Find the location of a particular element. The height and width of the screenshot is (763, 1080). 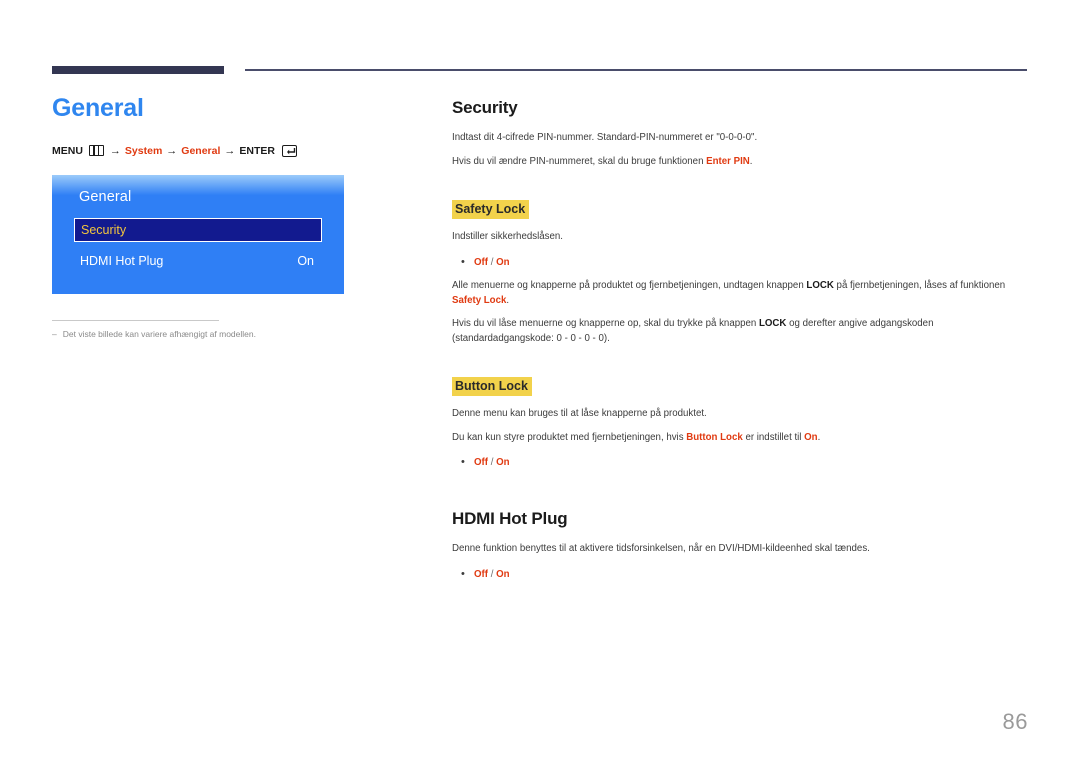

safety-lock-p2-ref: Safety Lock is located at coordinates (479, 300).